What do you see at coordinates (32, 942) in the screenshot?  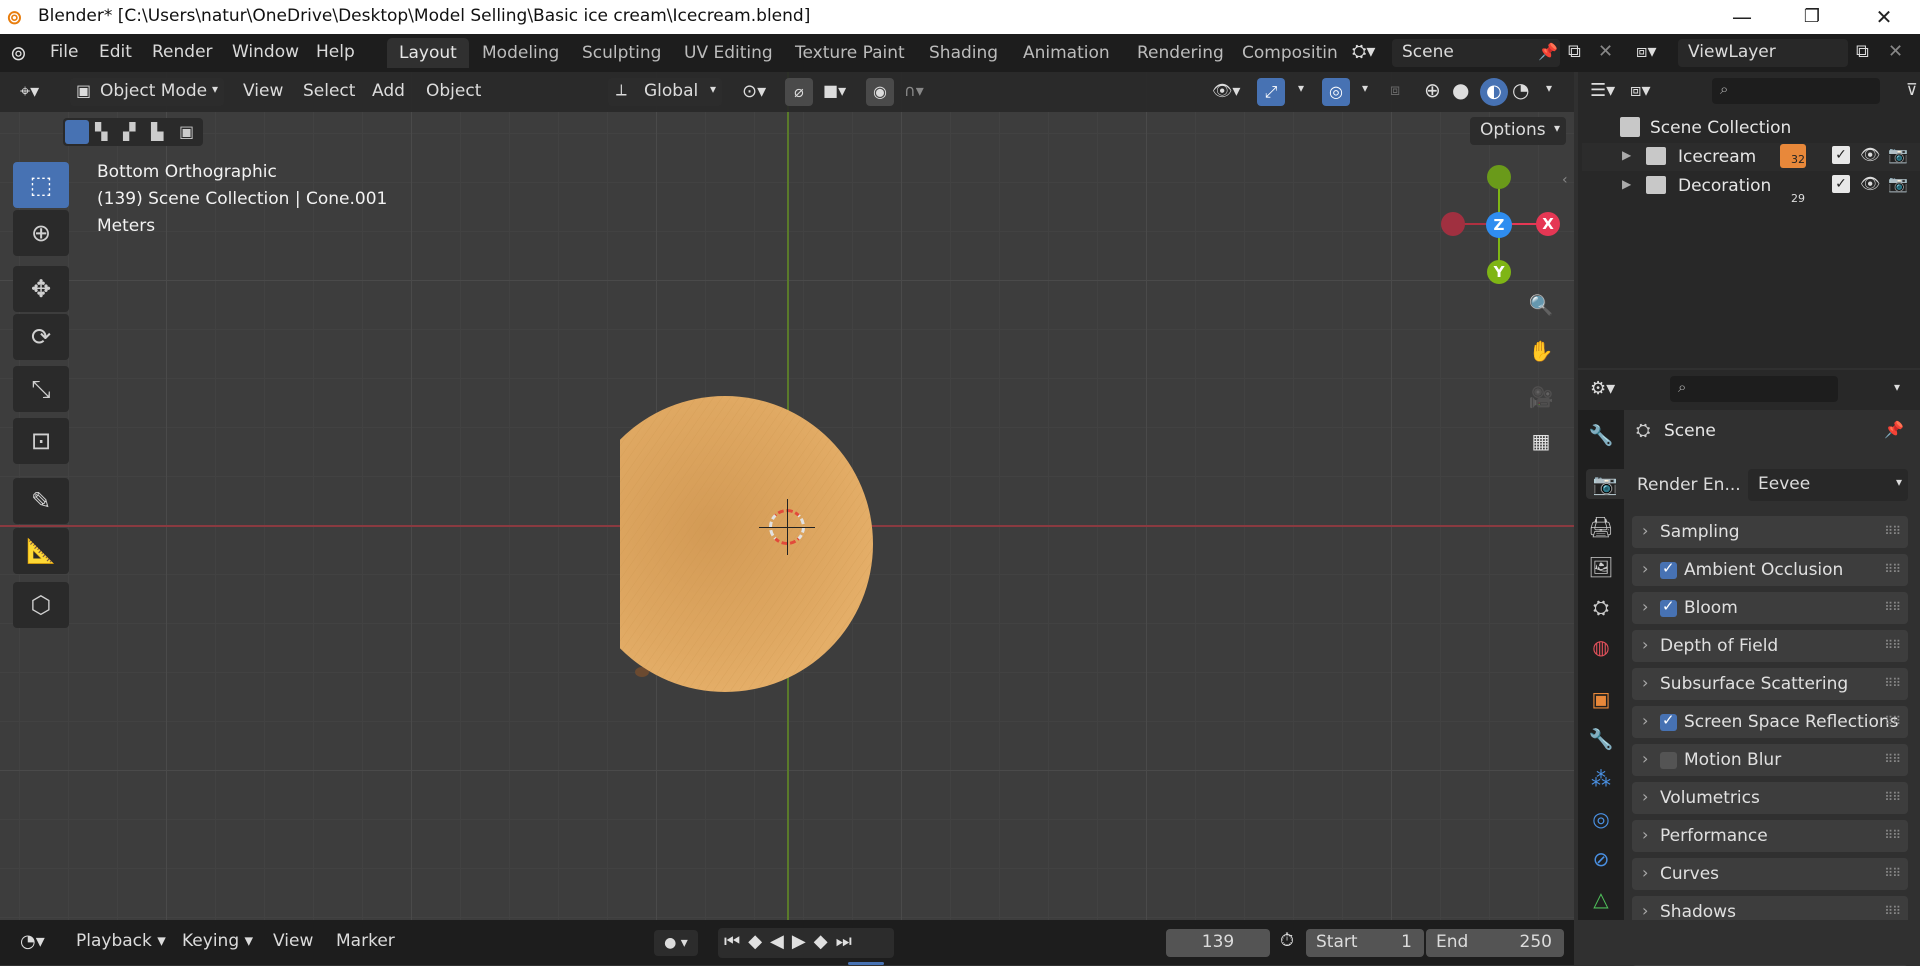 I see `timeline-editor-icon: ◔▾` at bounding box center [32, 942].